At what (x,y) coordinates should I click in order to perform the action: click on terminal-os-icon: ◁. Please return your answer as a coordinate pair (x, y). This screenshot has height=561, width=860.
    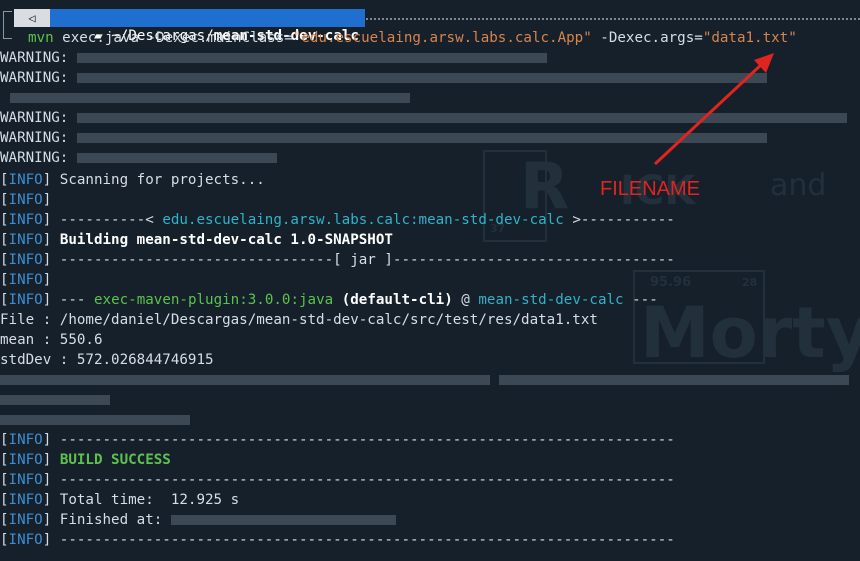
    Looking at the image, I should click on (32, 18).